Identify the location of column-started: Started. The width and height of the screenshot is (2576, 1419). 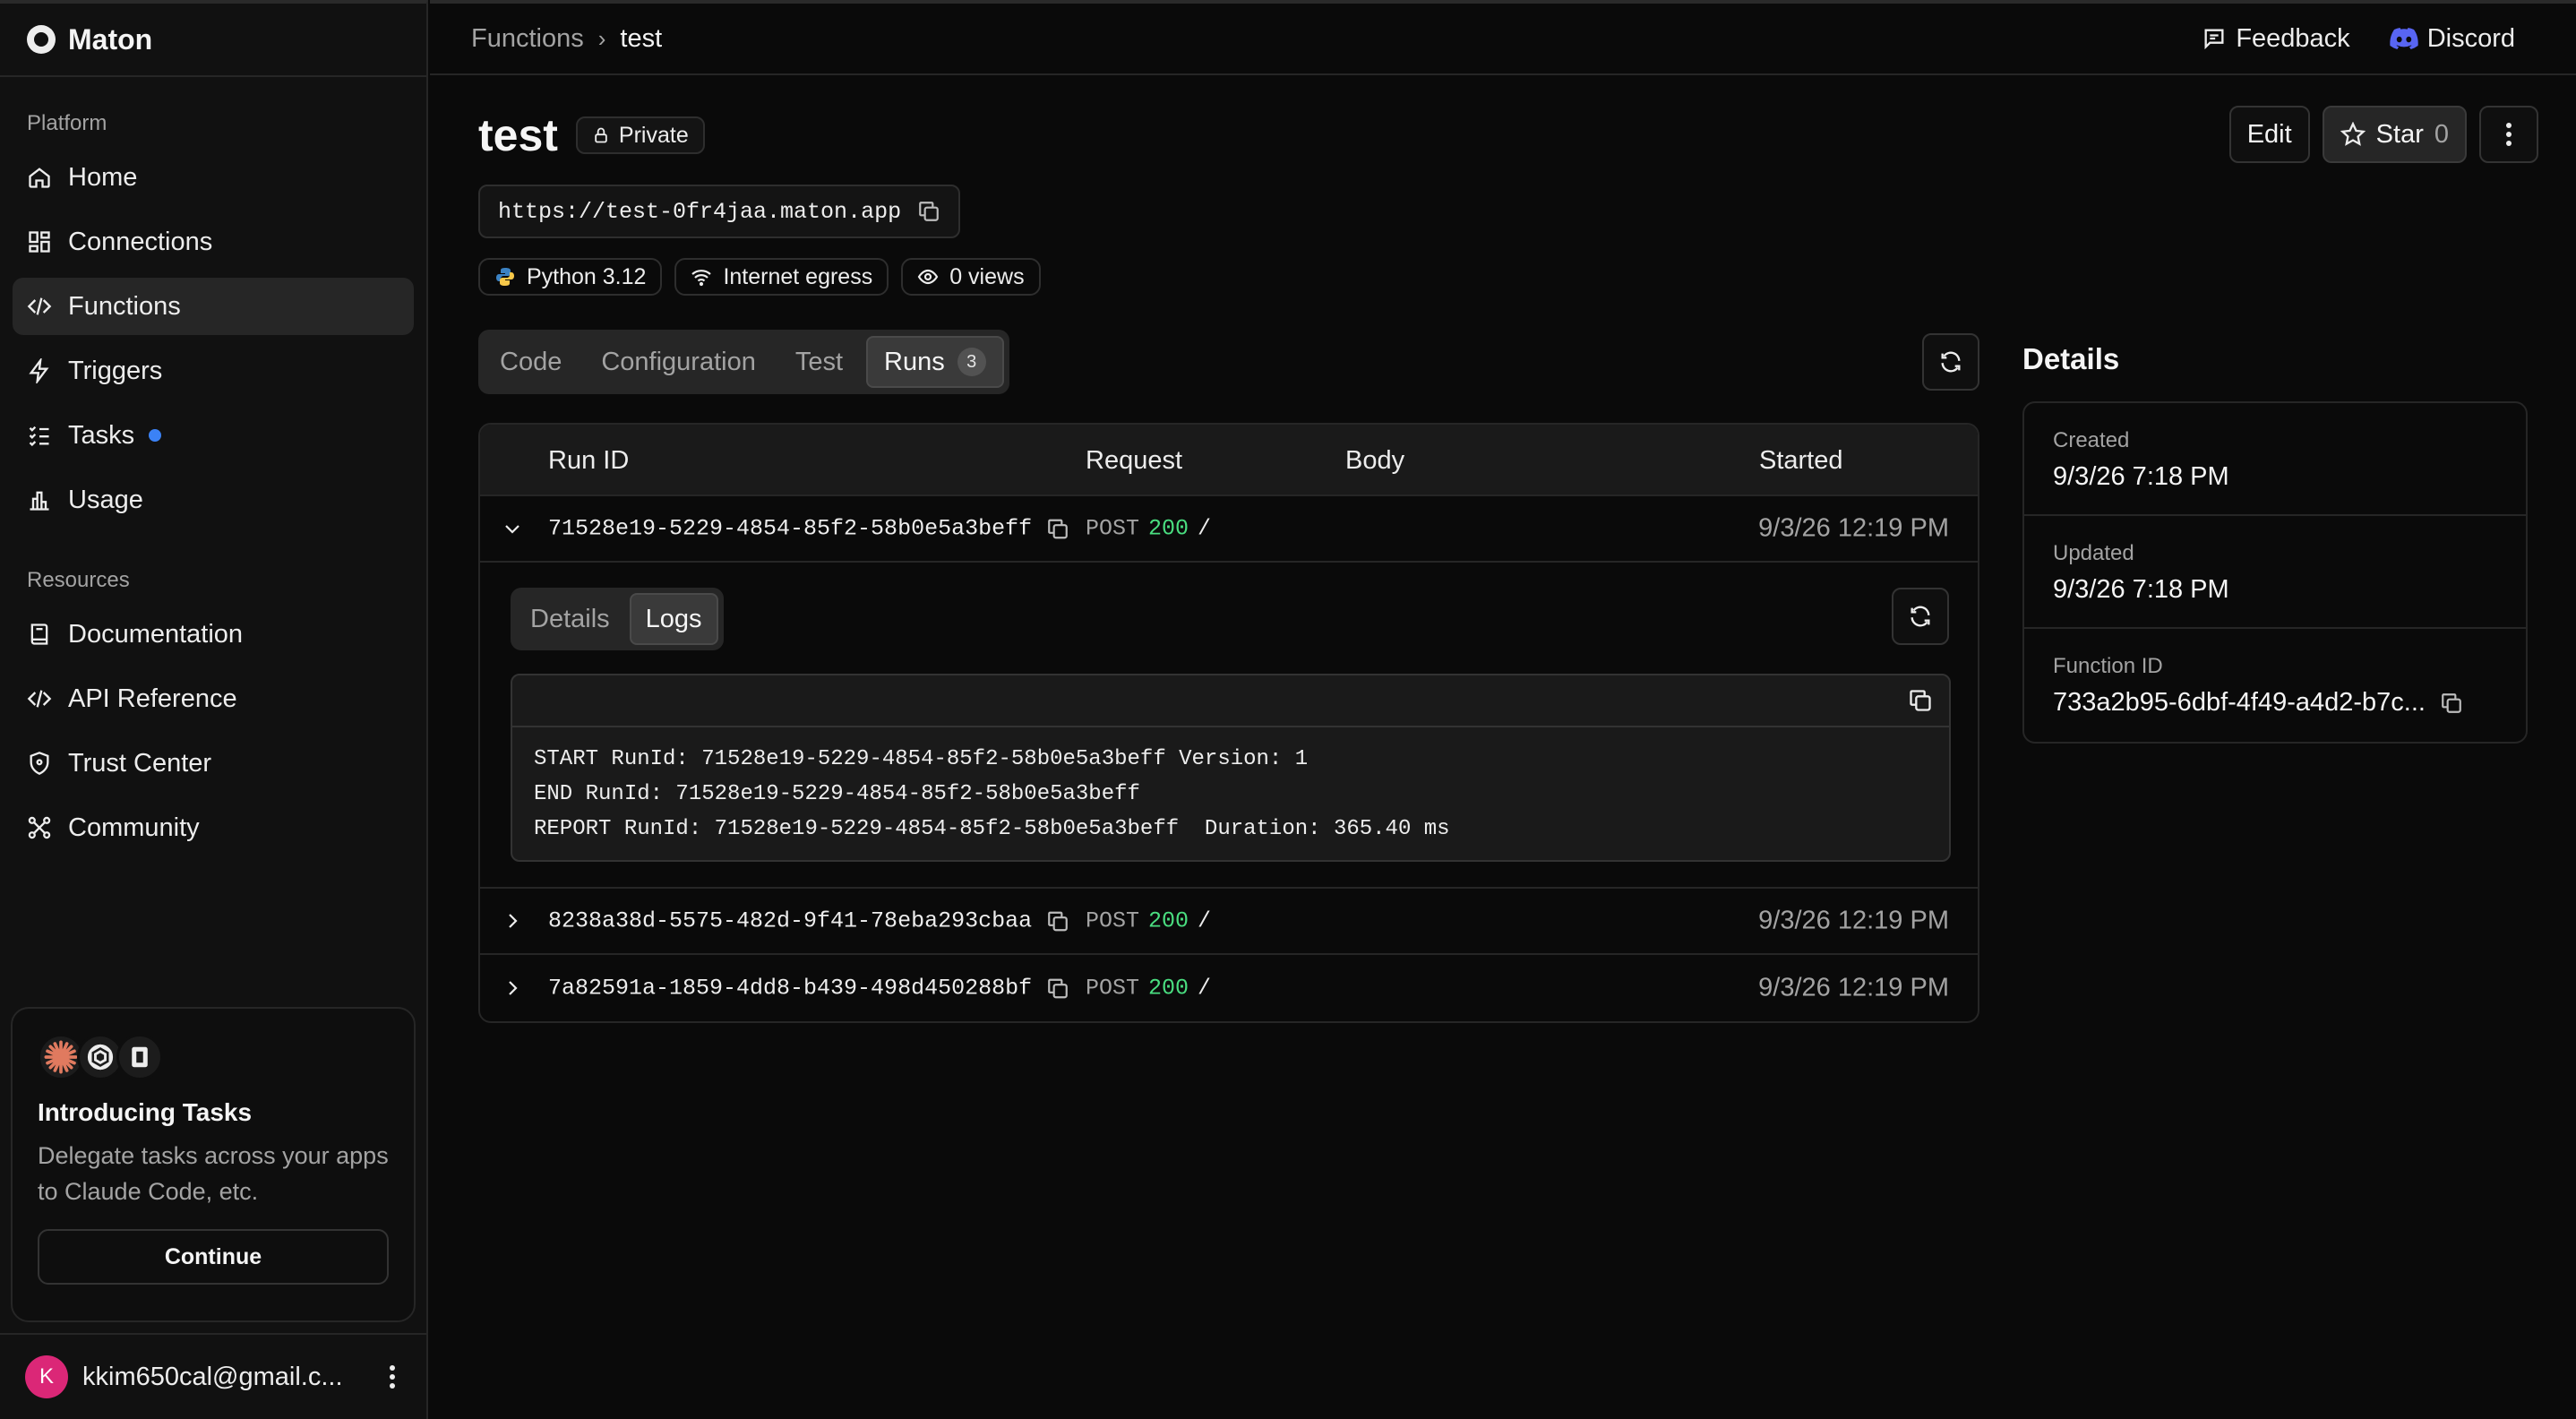
(1801, 460).